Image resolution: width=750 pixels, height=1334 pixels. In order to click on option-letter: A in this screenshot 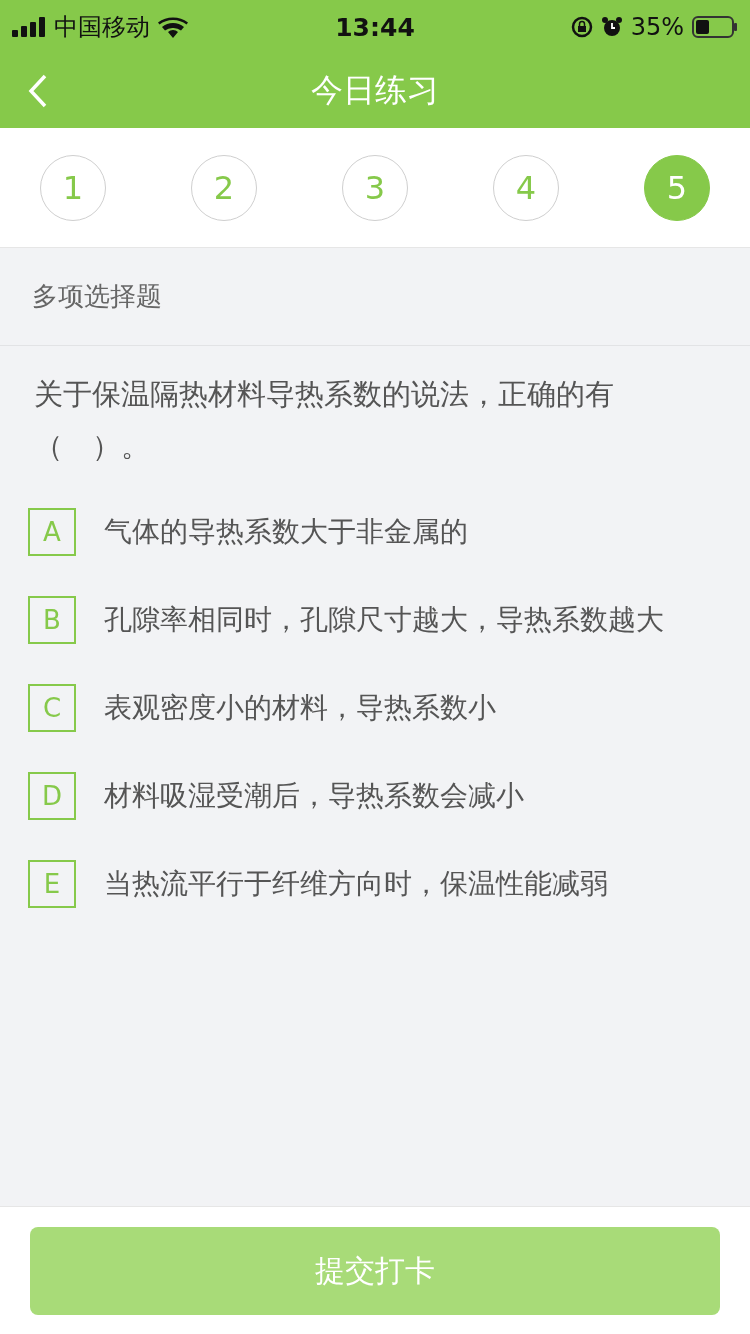, I will do `click(52, 532)`.